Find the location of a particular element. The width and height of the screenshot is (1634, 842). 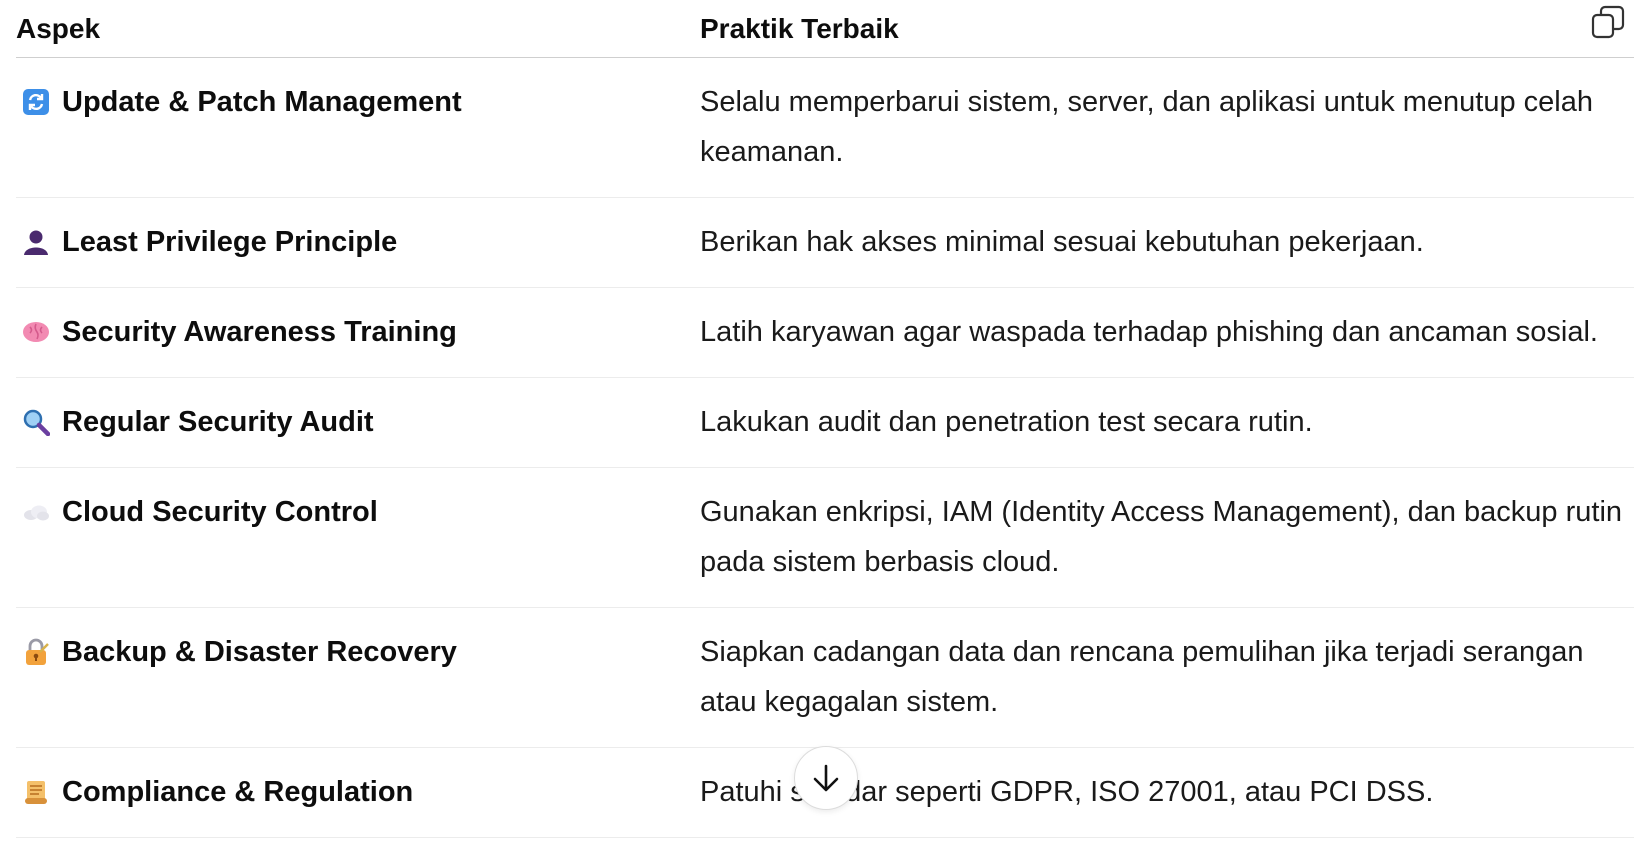

arrows-refresh-icon is located at coordinates (36, 102).